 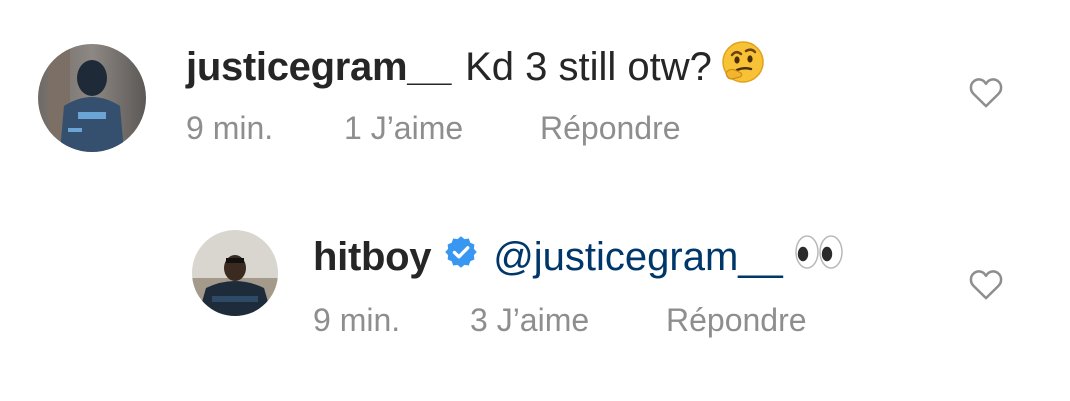 I want to click on reply-likes: 3 J’aime, so click(x=529, y=320).